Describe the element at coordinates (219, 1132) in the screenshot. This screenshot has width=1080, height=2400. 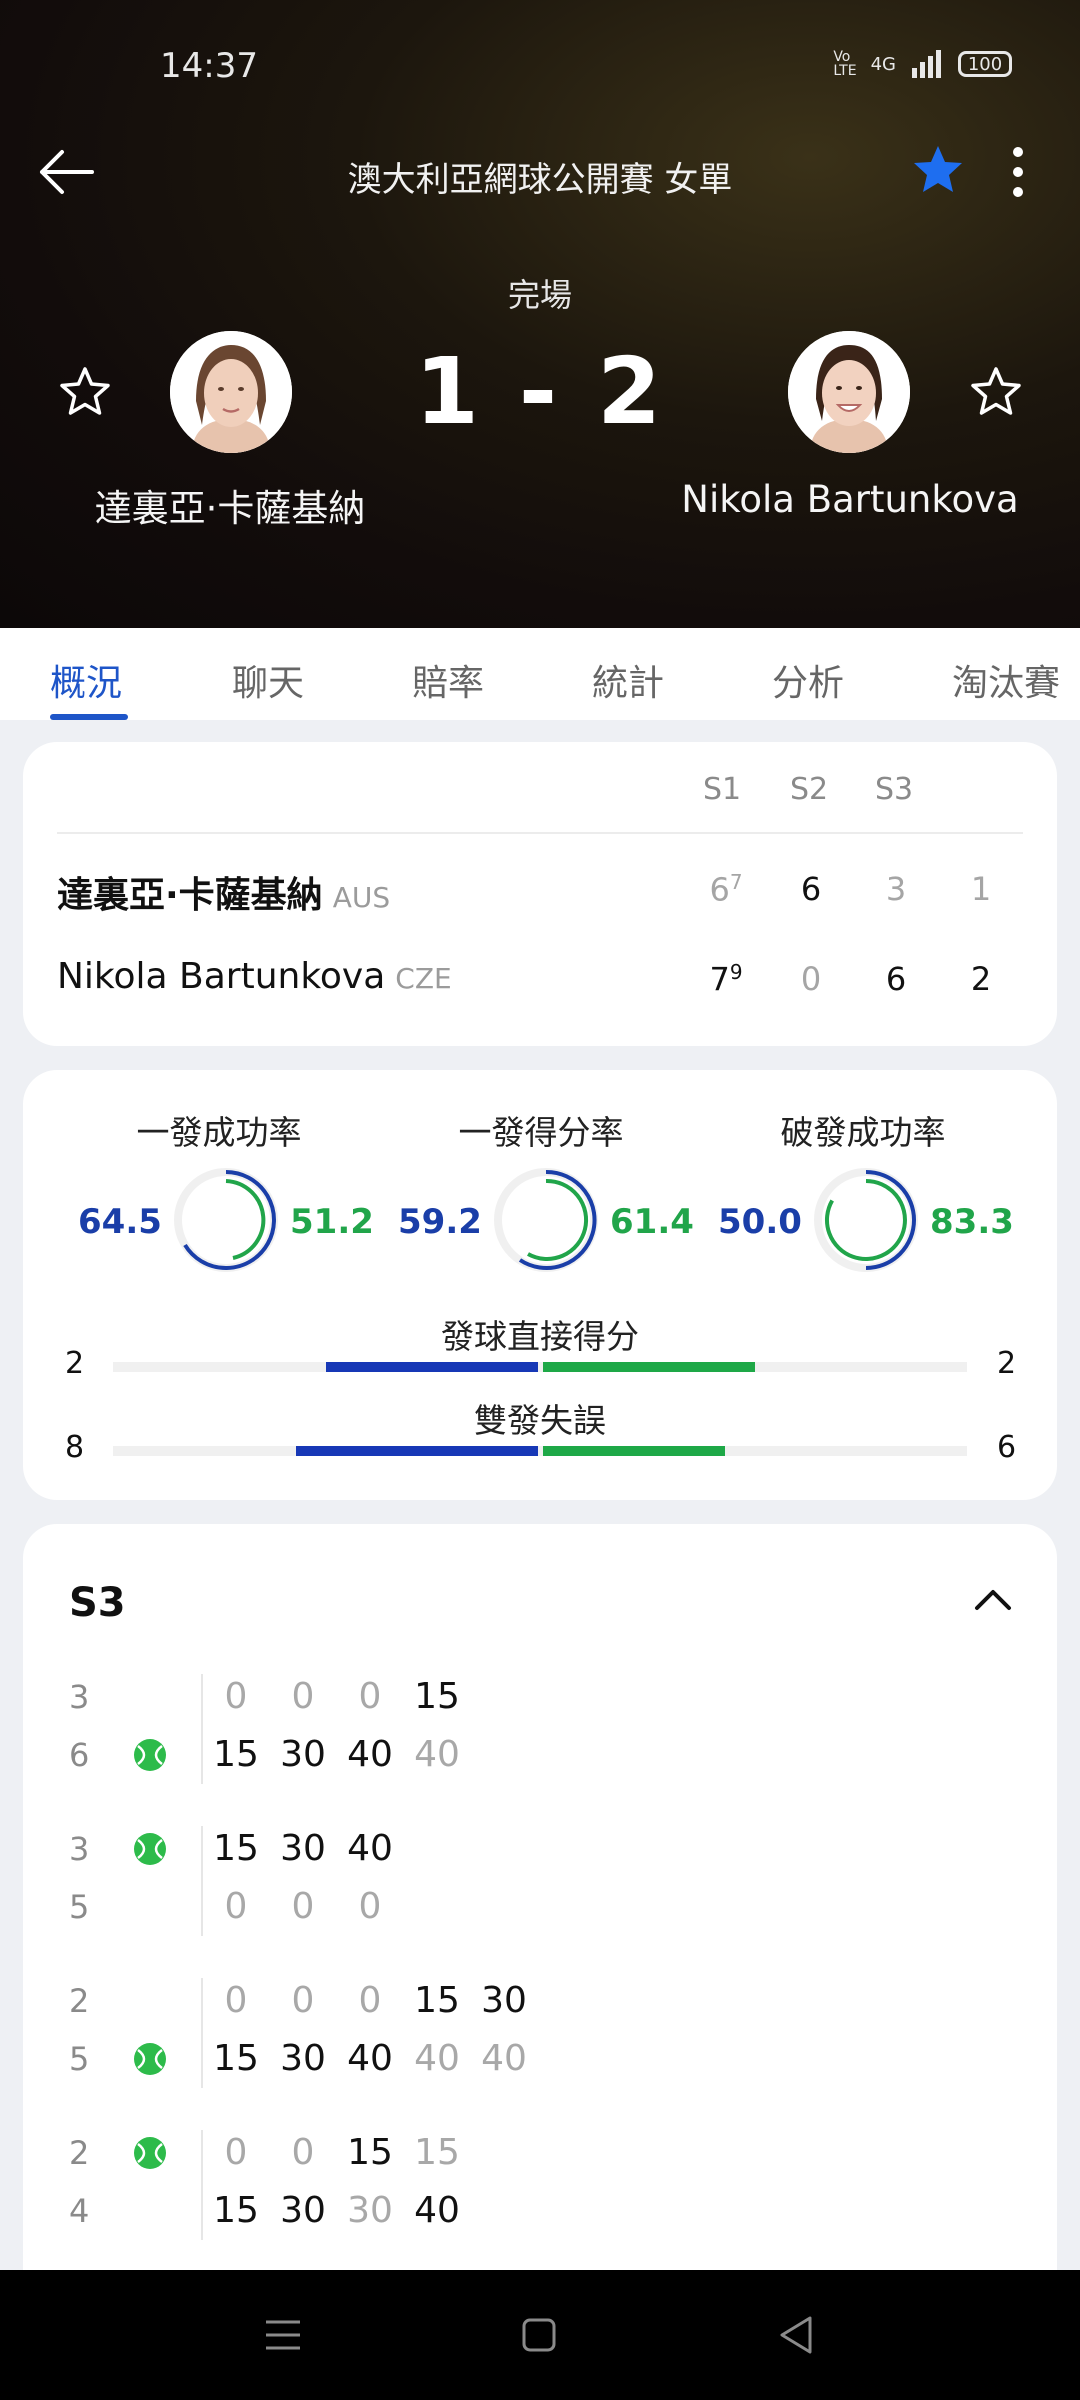
I see `stat-label-first-serve-in: 一發成功率` at that location.